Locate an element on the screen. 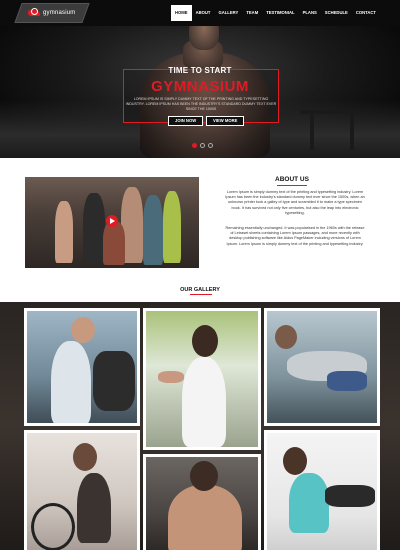  gallery-title-underline is located at coordinates (201, 294).